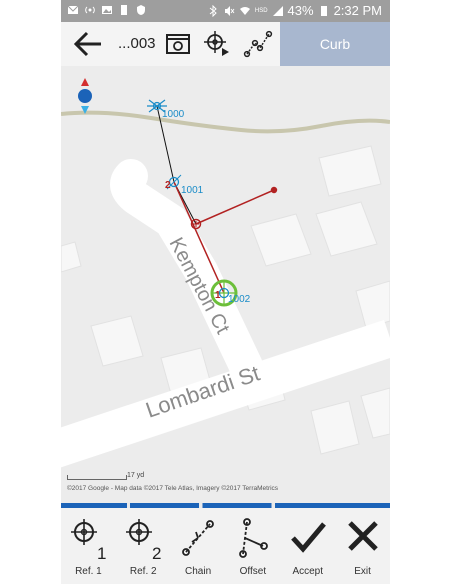 Image resolution: width=452 pixels, height=584 pixels. Describe the element at coordinates (173, 114) in the screenshot. I see `point-label: 1000` at that location.